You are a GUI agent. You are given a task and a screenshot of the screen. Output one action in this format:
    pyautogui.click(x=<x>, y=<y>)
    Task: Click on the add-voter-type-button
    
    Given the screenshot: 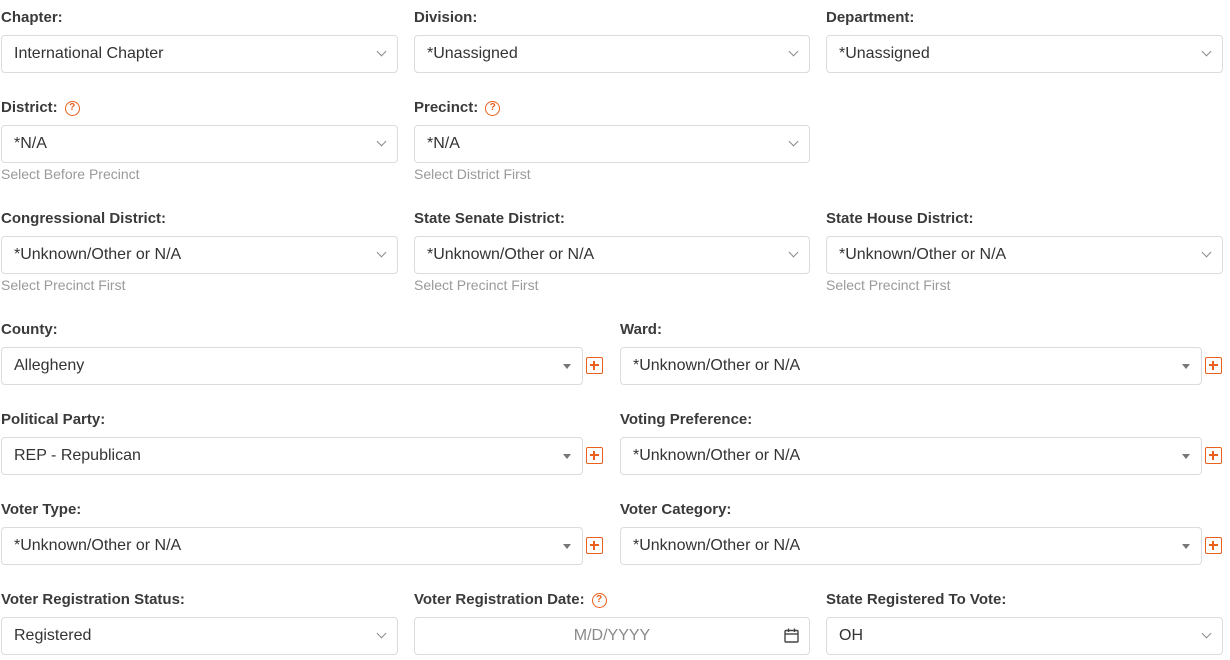 What is the action you would take?
    pyautogui.click(x=594, y=545)
    